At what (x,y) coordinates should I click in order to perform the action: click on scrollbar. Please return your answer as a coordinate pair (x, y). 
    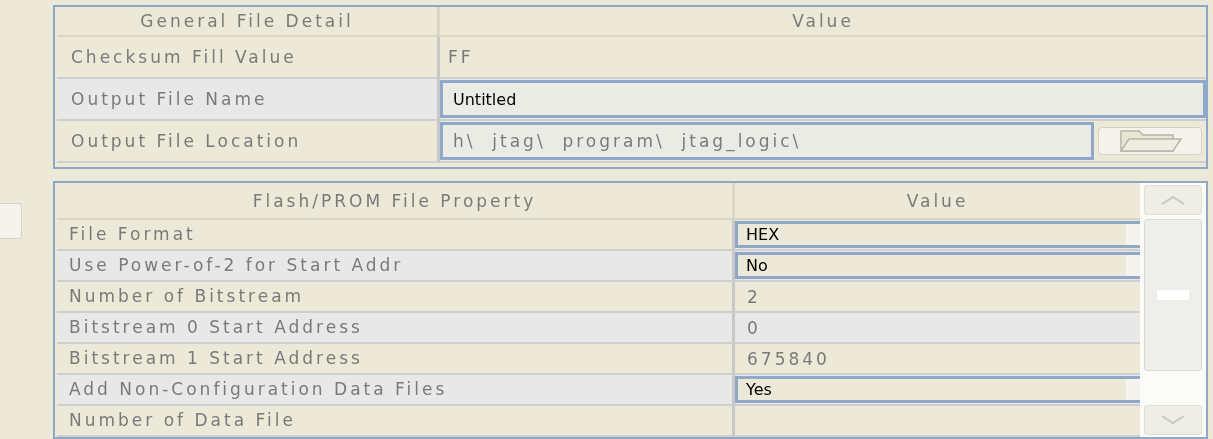
    Looking at the image, I should click on (1173, 310).